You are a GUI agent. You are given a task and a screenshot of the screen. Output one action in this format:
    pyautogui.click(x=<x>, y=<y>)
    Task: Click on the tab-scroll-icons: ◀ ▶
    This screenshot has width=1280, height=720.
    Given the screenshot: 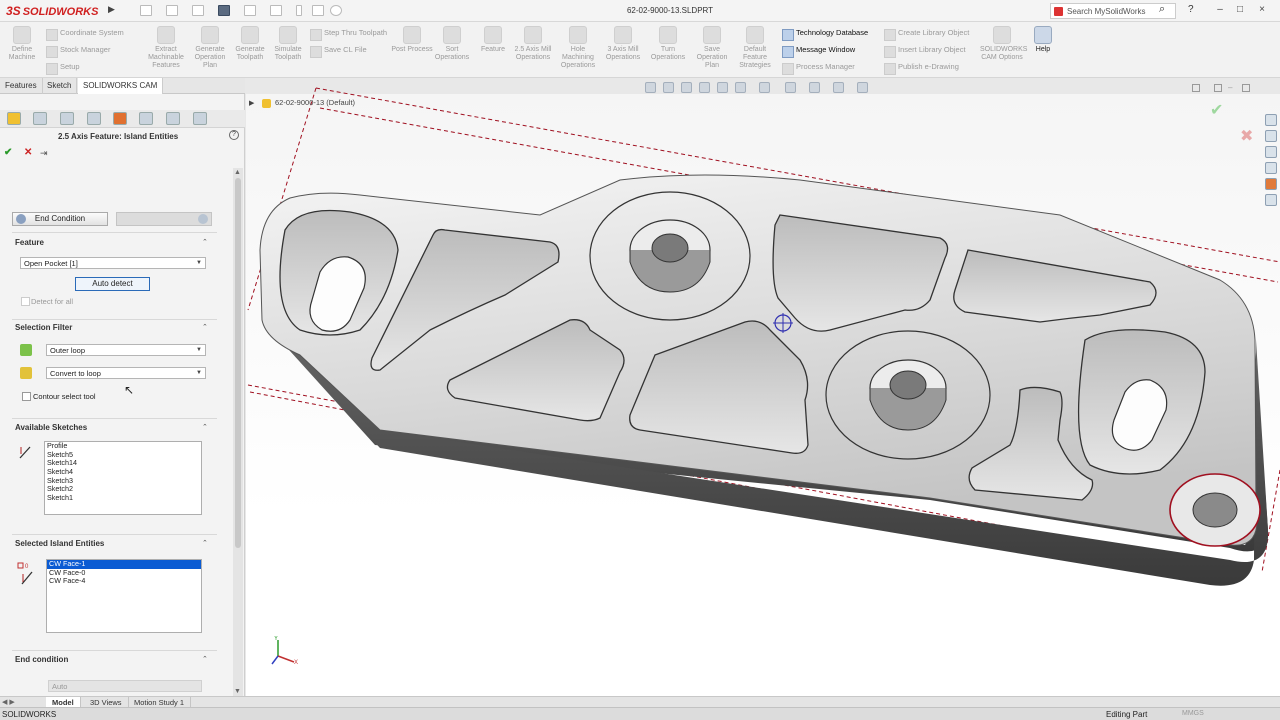 What is the action you would take?
    pyautogui.click(x=8, y=702)
    